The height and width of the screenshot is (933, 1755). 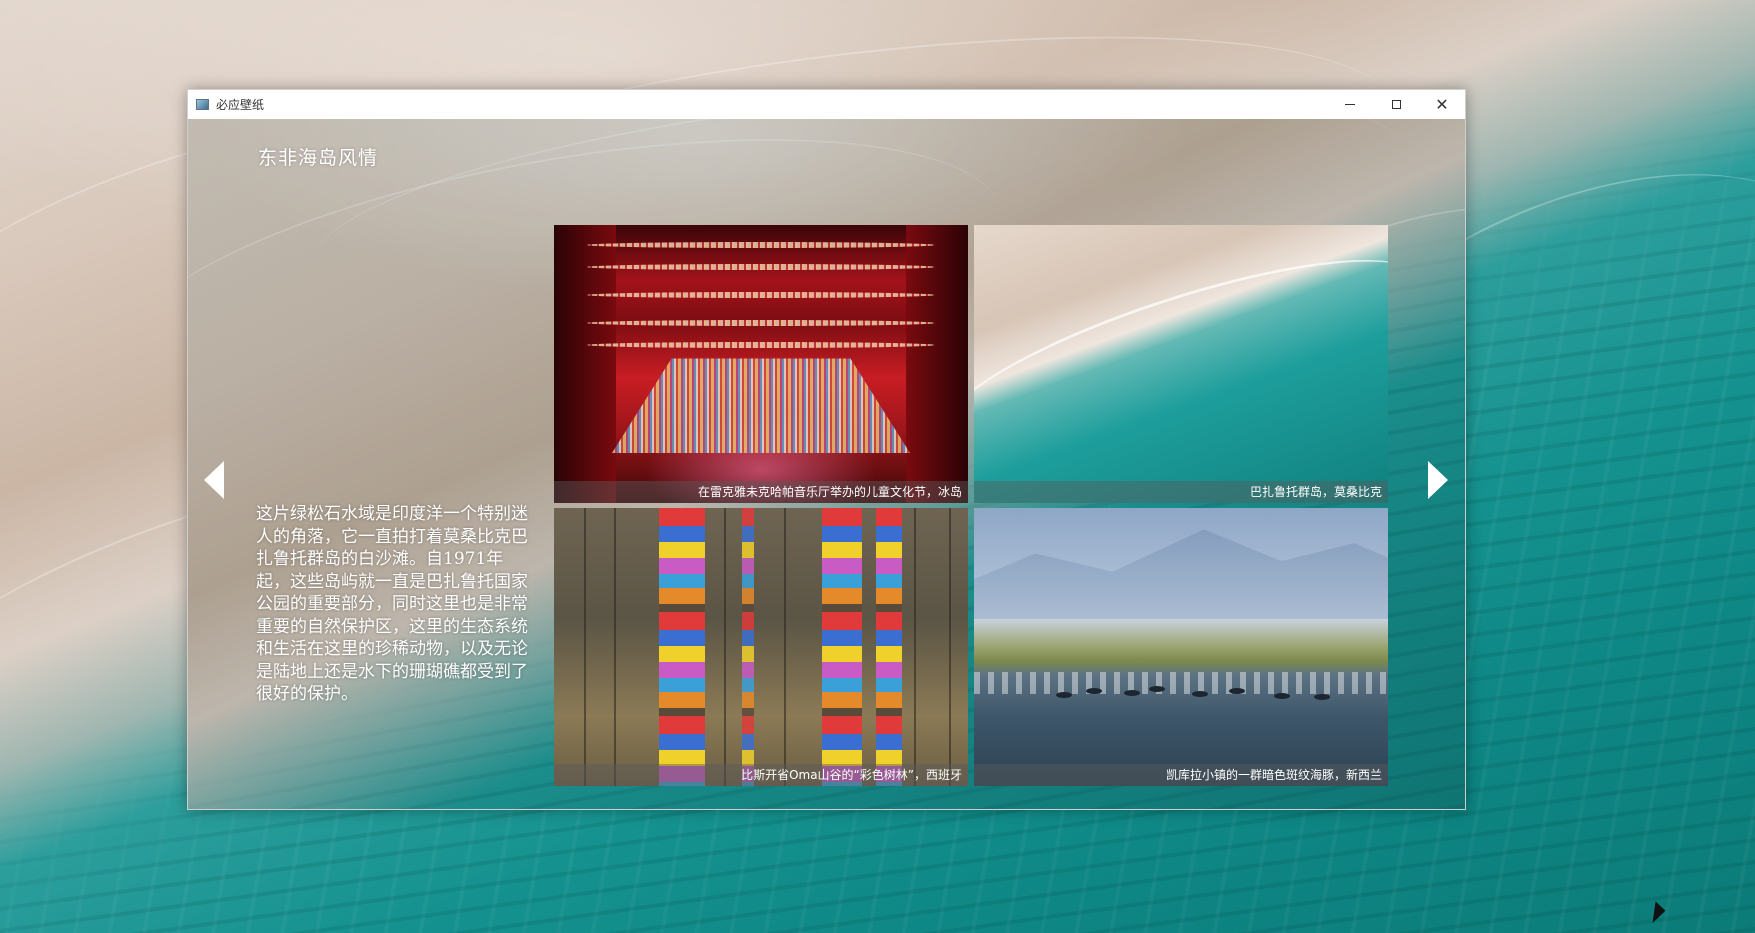 I want to click on chevron-left-icon, so click(x=214, y=480).